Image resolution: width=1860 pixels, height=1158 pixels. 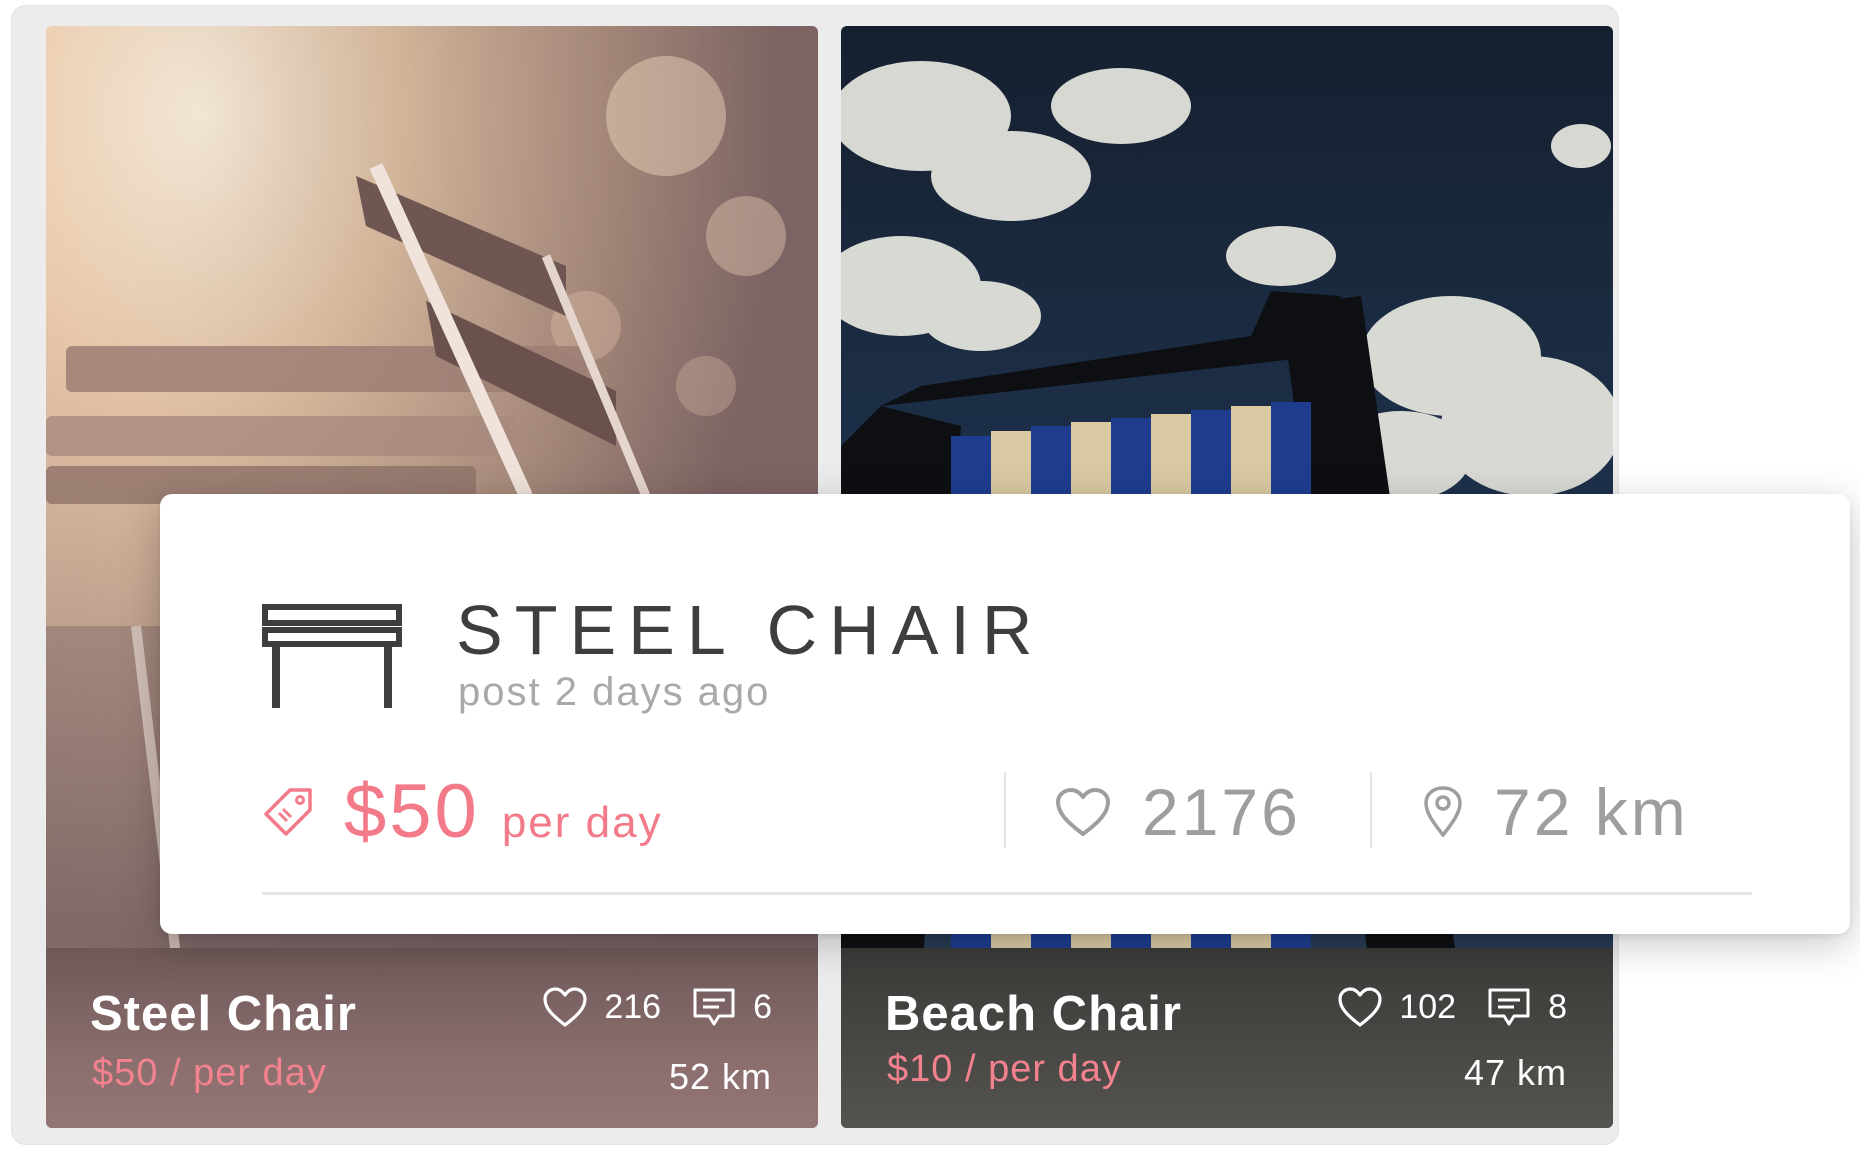 I want to click on comments-count: 8, so click(x=1557, y=1006).